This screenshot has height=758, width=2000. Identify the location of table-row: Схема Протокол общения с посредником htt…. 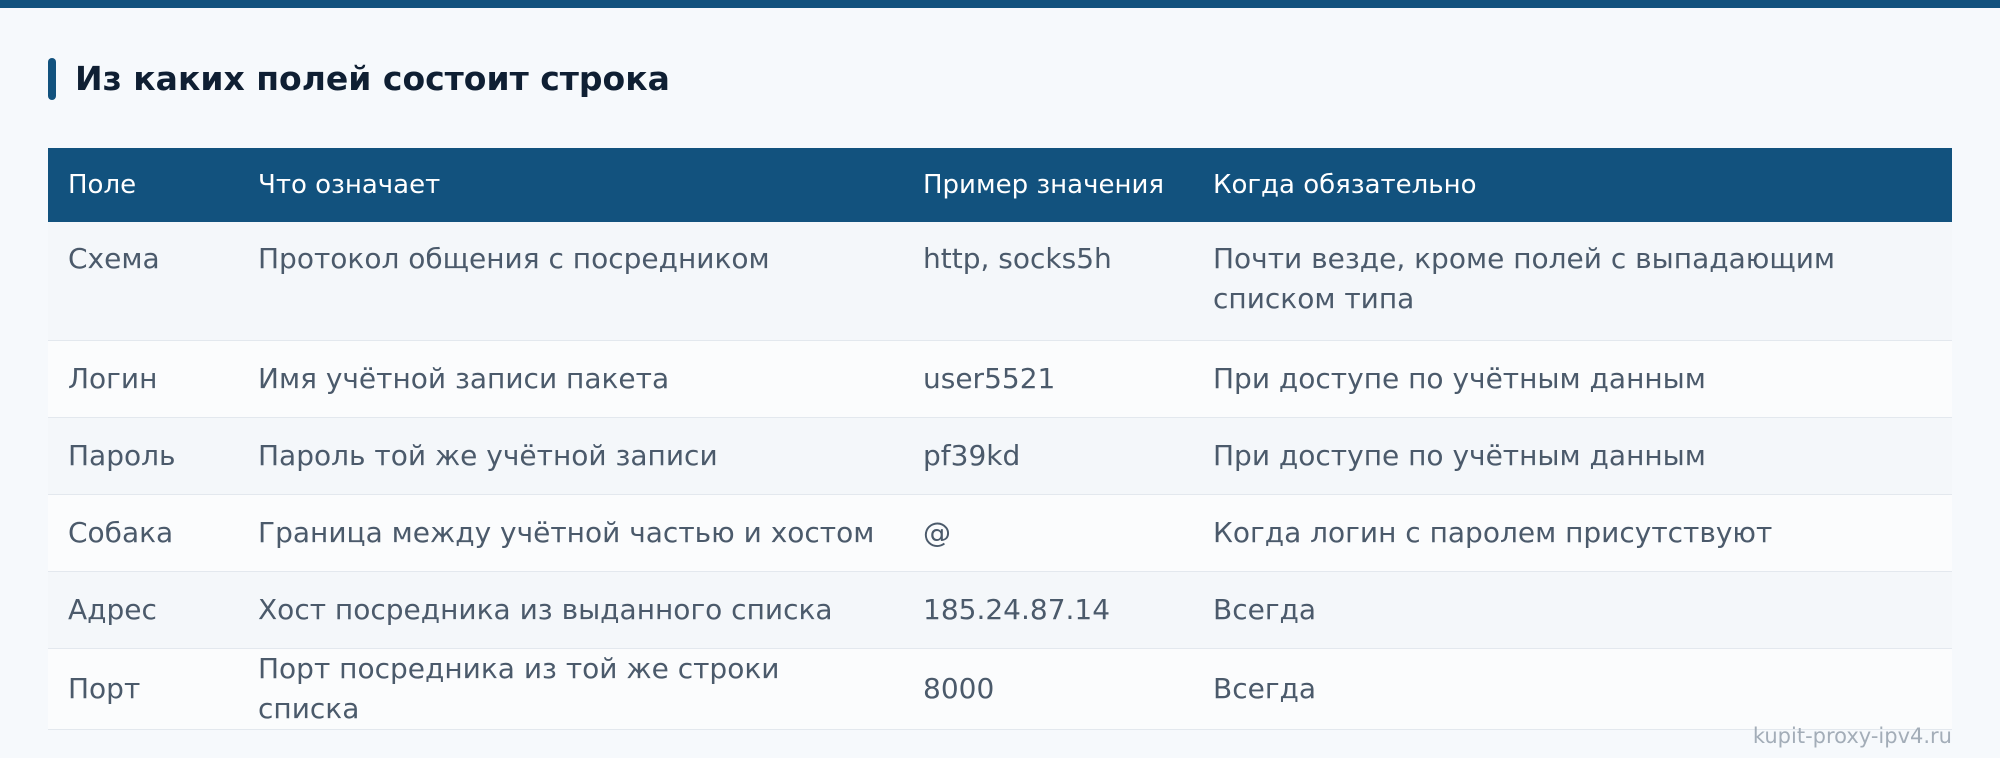
(1000, 281).